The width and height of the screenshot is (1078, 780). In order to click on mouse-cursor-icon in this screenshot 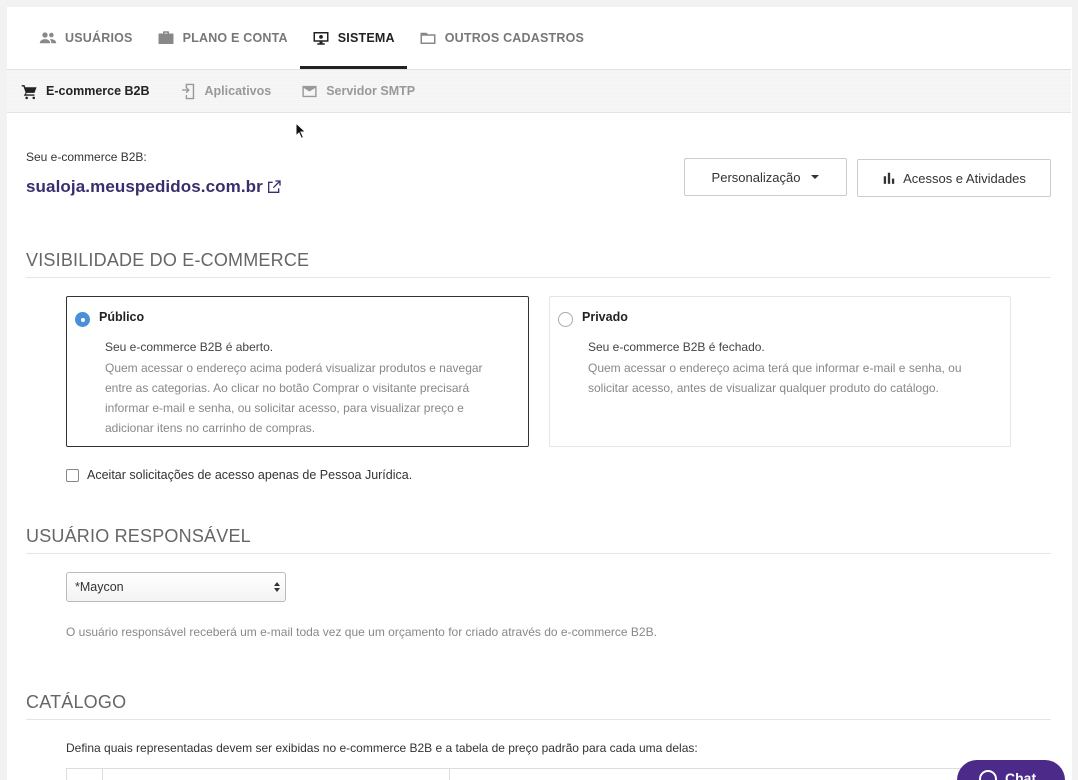, I will do `click(301, 131)`.